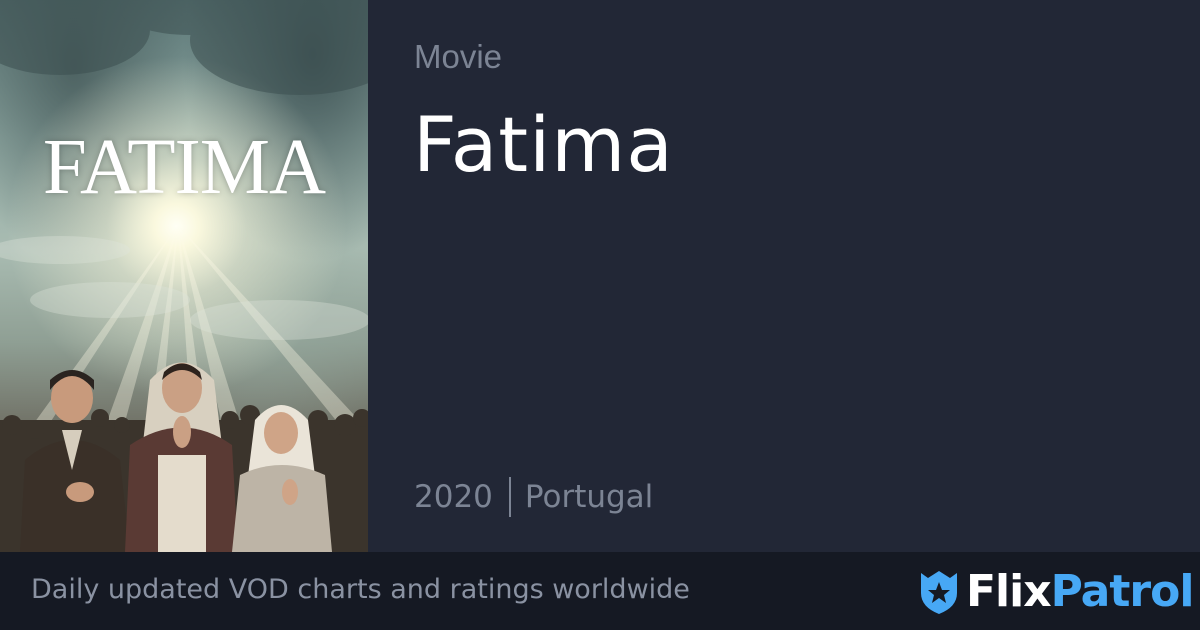  I want to click on movie-title: Fatima, so click(543, 144).